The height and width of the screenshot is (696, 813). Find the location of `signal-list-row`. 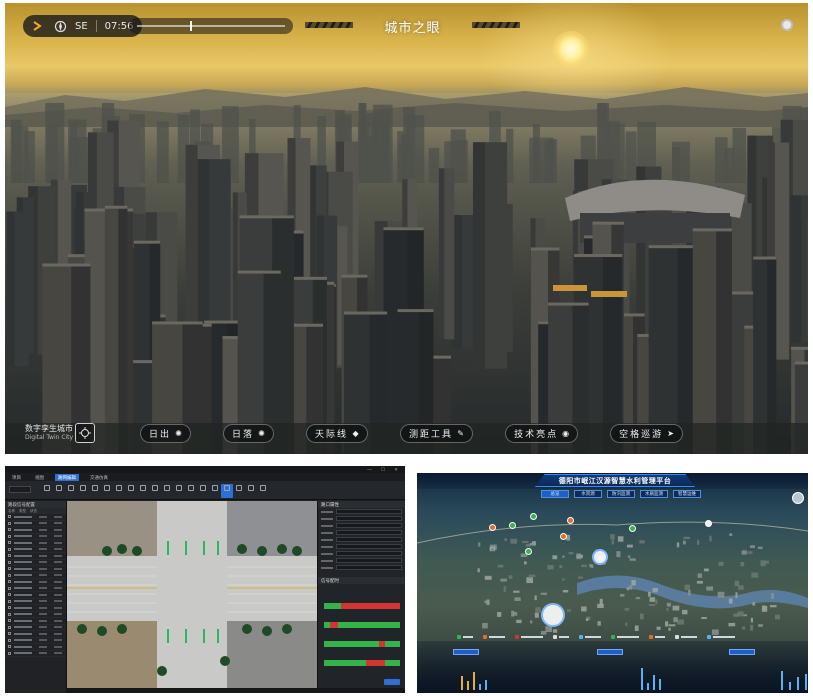

signal-list-row is located at coordinates (35, 654).